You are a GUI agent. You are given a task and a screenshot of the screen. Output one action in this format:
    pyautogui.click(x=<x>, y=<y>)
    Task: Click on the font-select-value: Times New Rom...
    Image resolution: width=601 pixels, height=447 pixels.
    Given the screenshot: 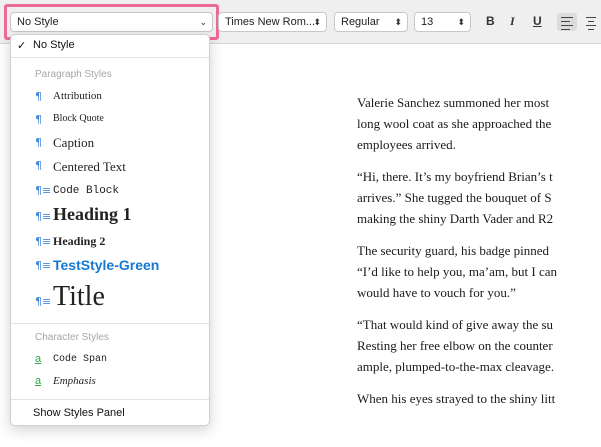 What is the action you would take?
    pyautogui.click(x=270, y=22)
    